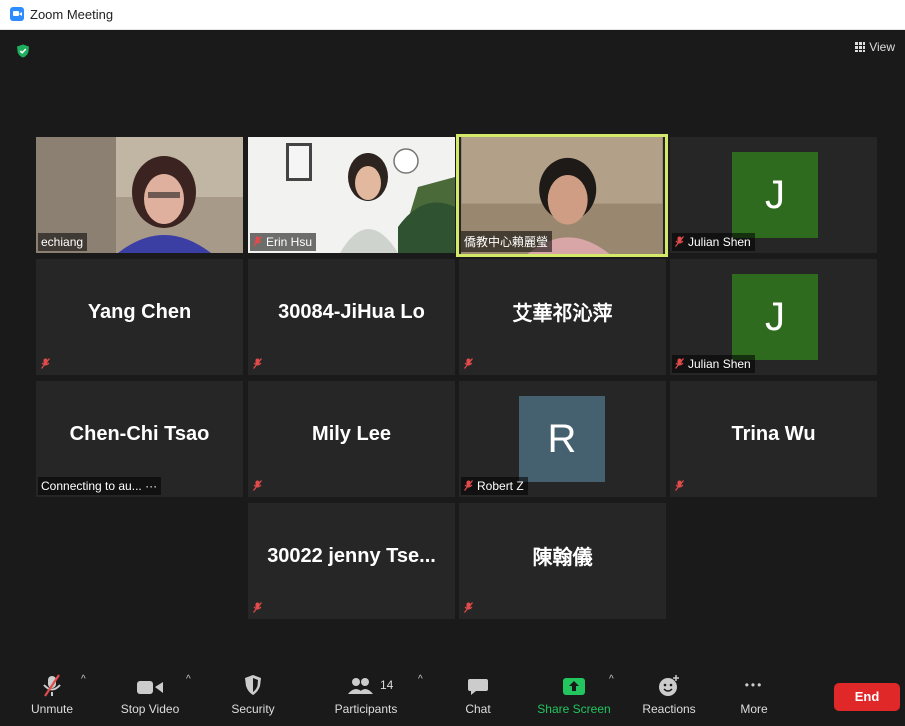 The height and width of the screenshot is (726, 905). Describe the element at coordinates (351, 312) in the screenshot. I see `participant-display-name: 30084-JiHua Lo` at that location.